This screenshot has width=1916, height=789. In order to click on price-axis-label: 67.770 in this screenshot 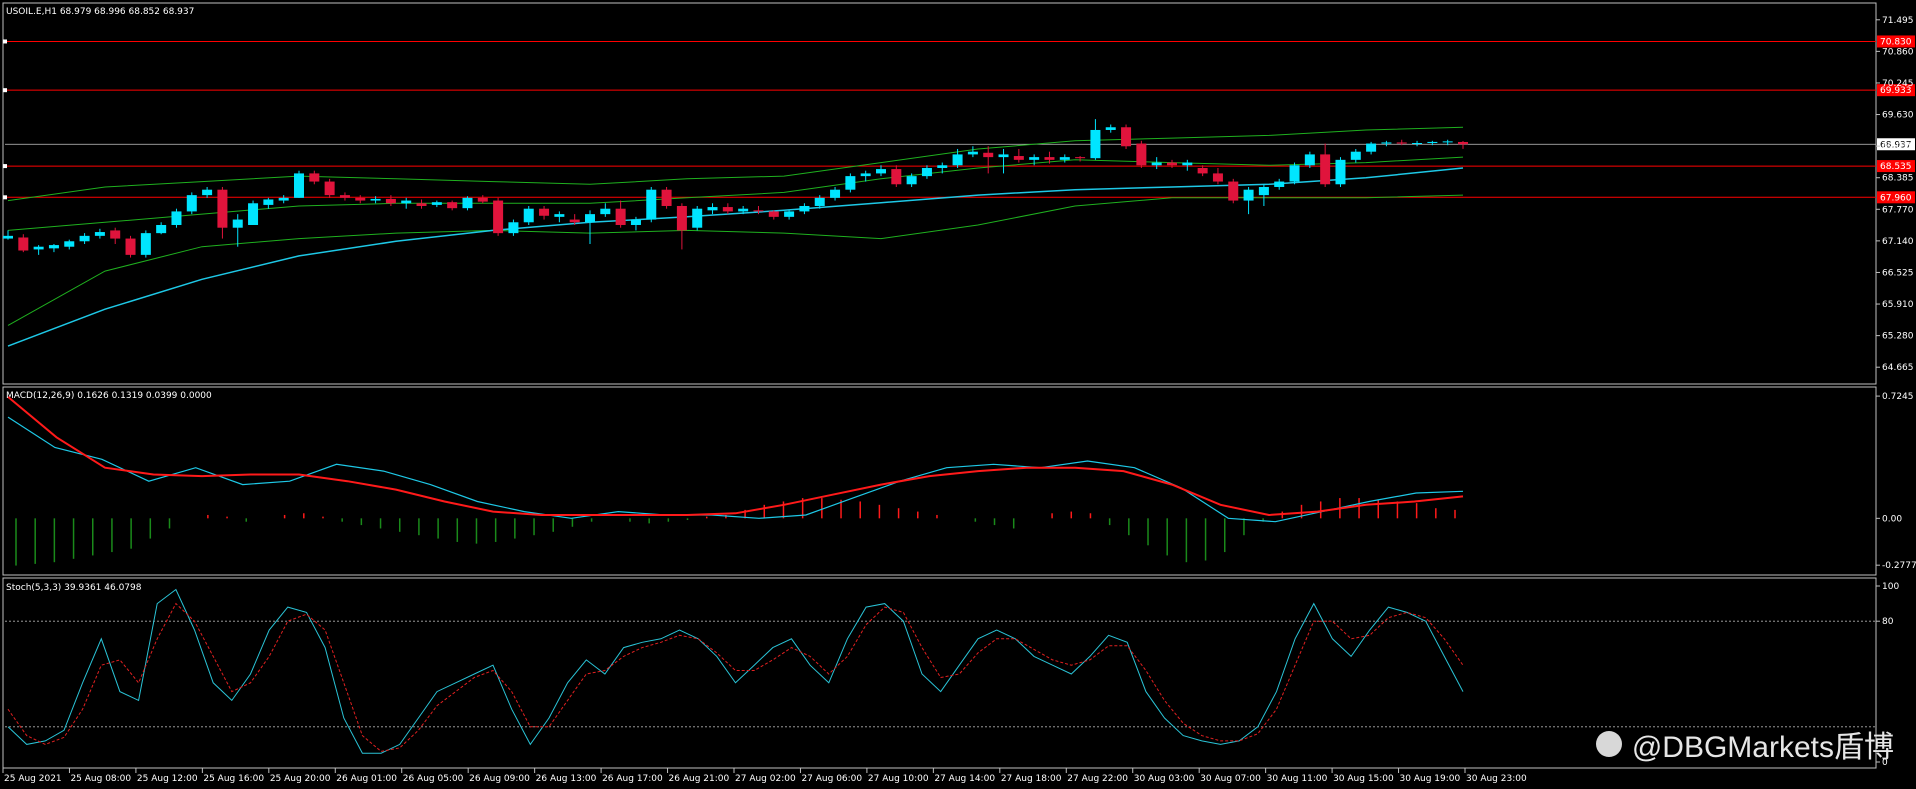, I will do `click(1898, 210)`.